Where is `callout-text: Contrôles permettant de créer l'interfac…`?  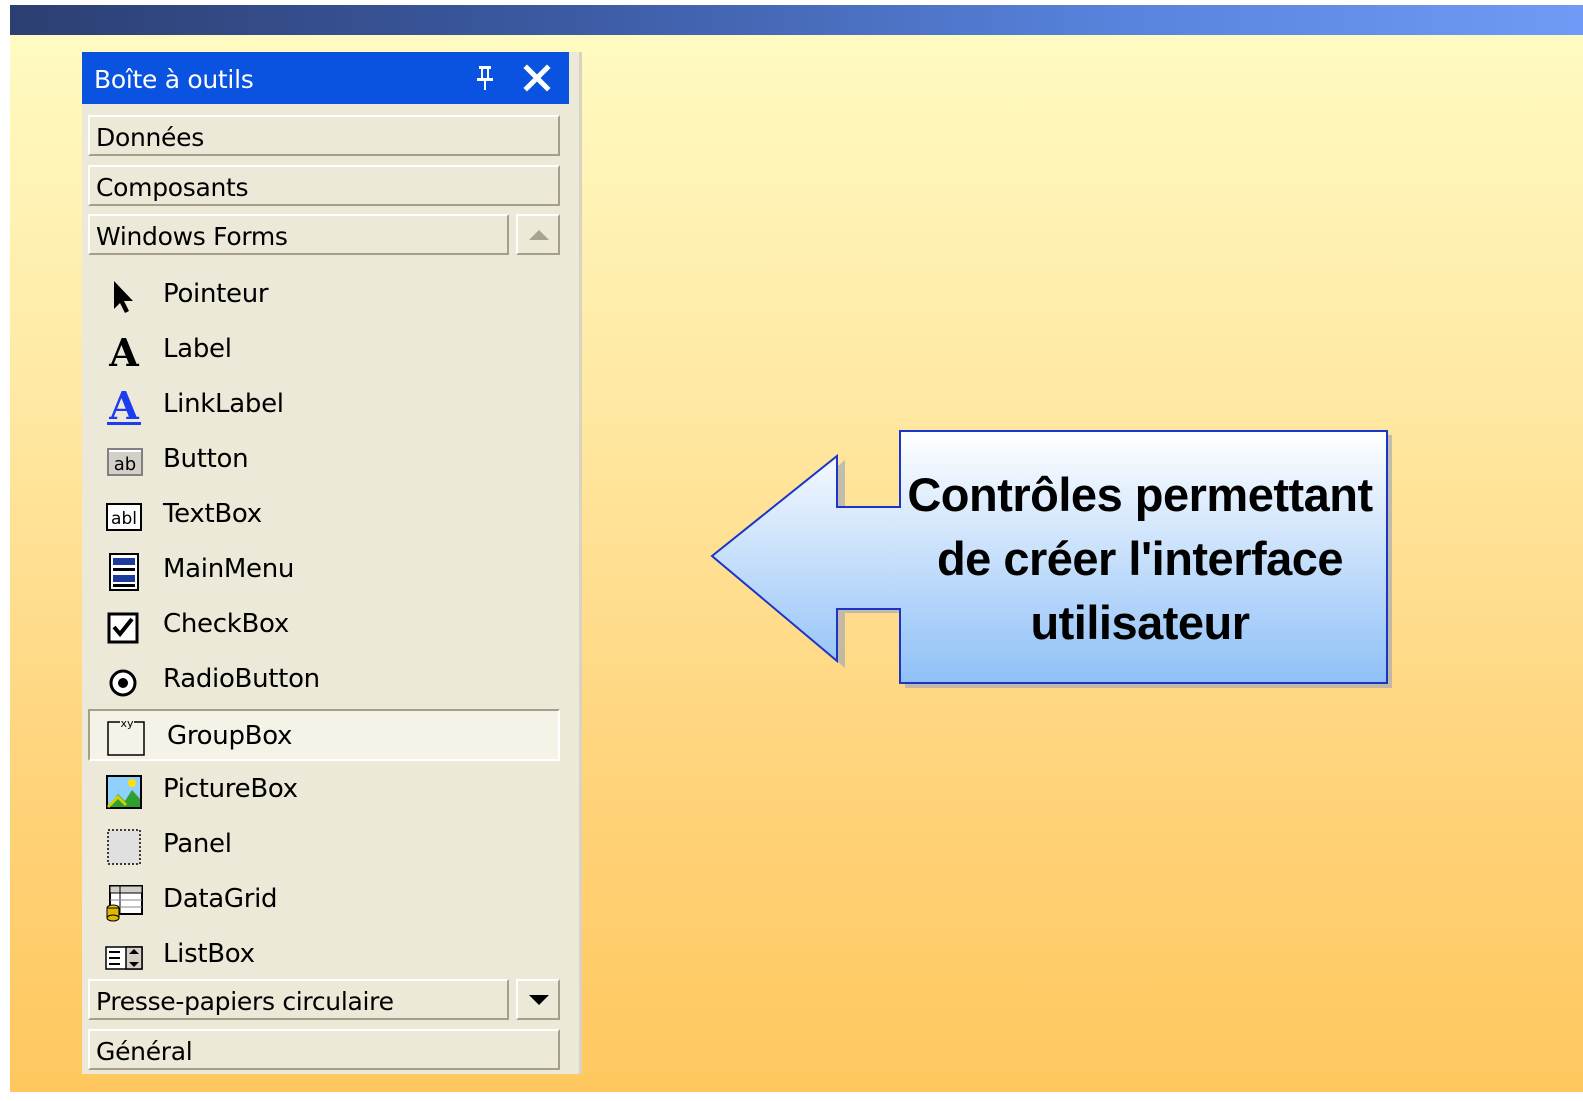
callout-text: Contrôles permettant de créer l'interfac… is located at coordinates (1140, 559).